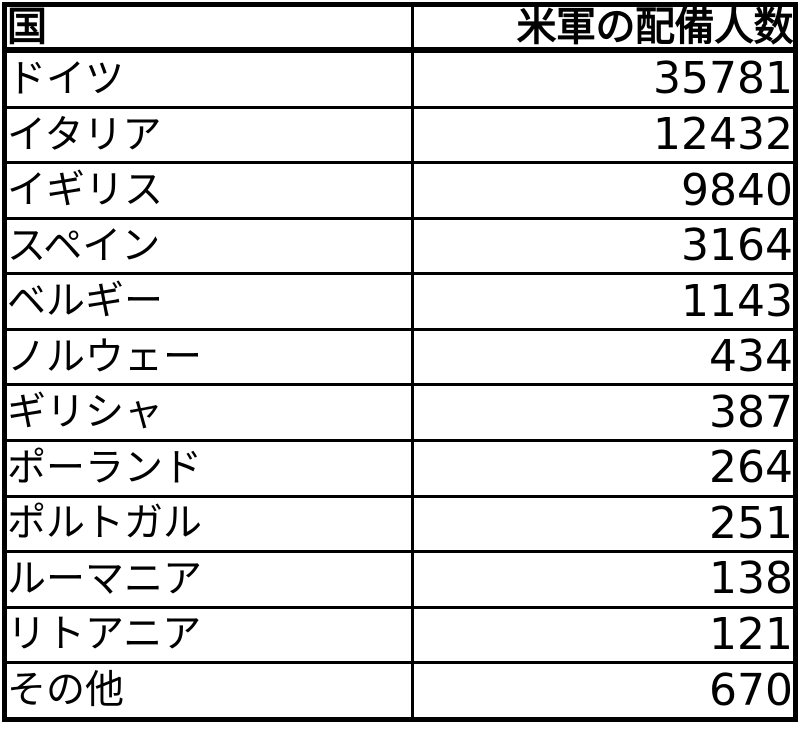  I want to click on table-row: スペイン 3164, so click(400, 245).